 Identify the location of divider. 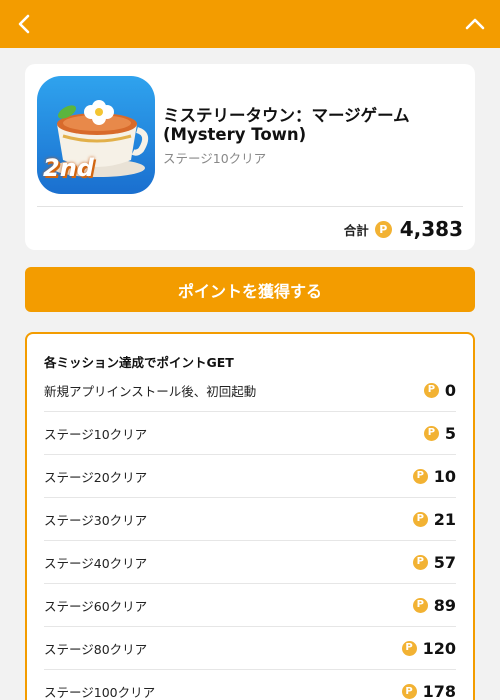
(250, 206).